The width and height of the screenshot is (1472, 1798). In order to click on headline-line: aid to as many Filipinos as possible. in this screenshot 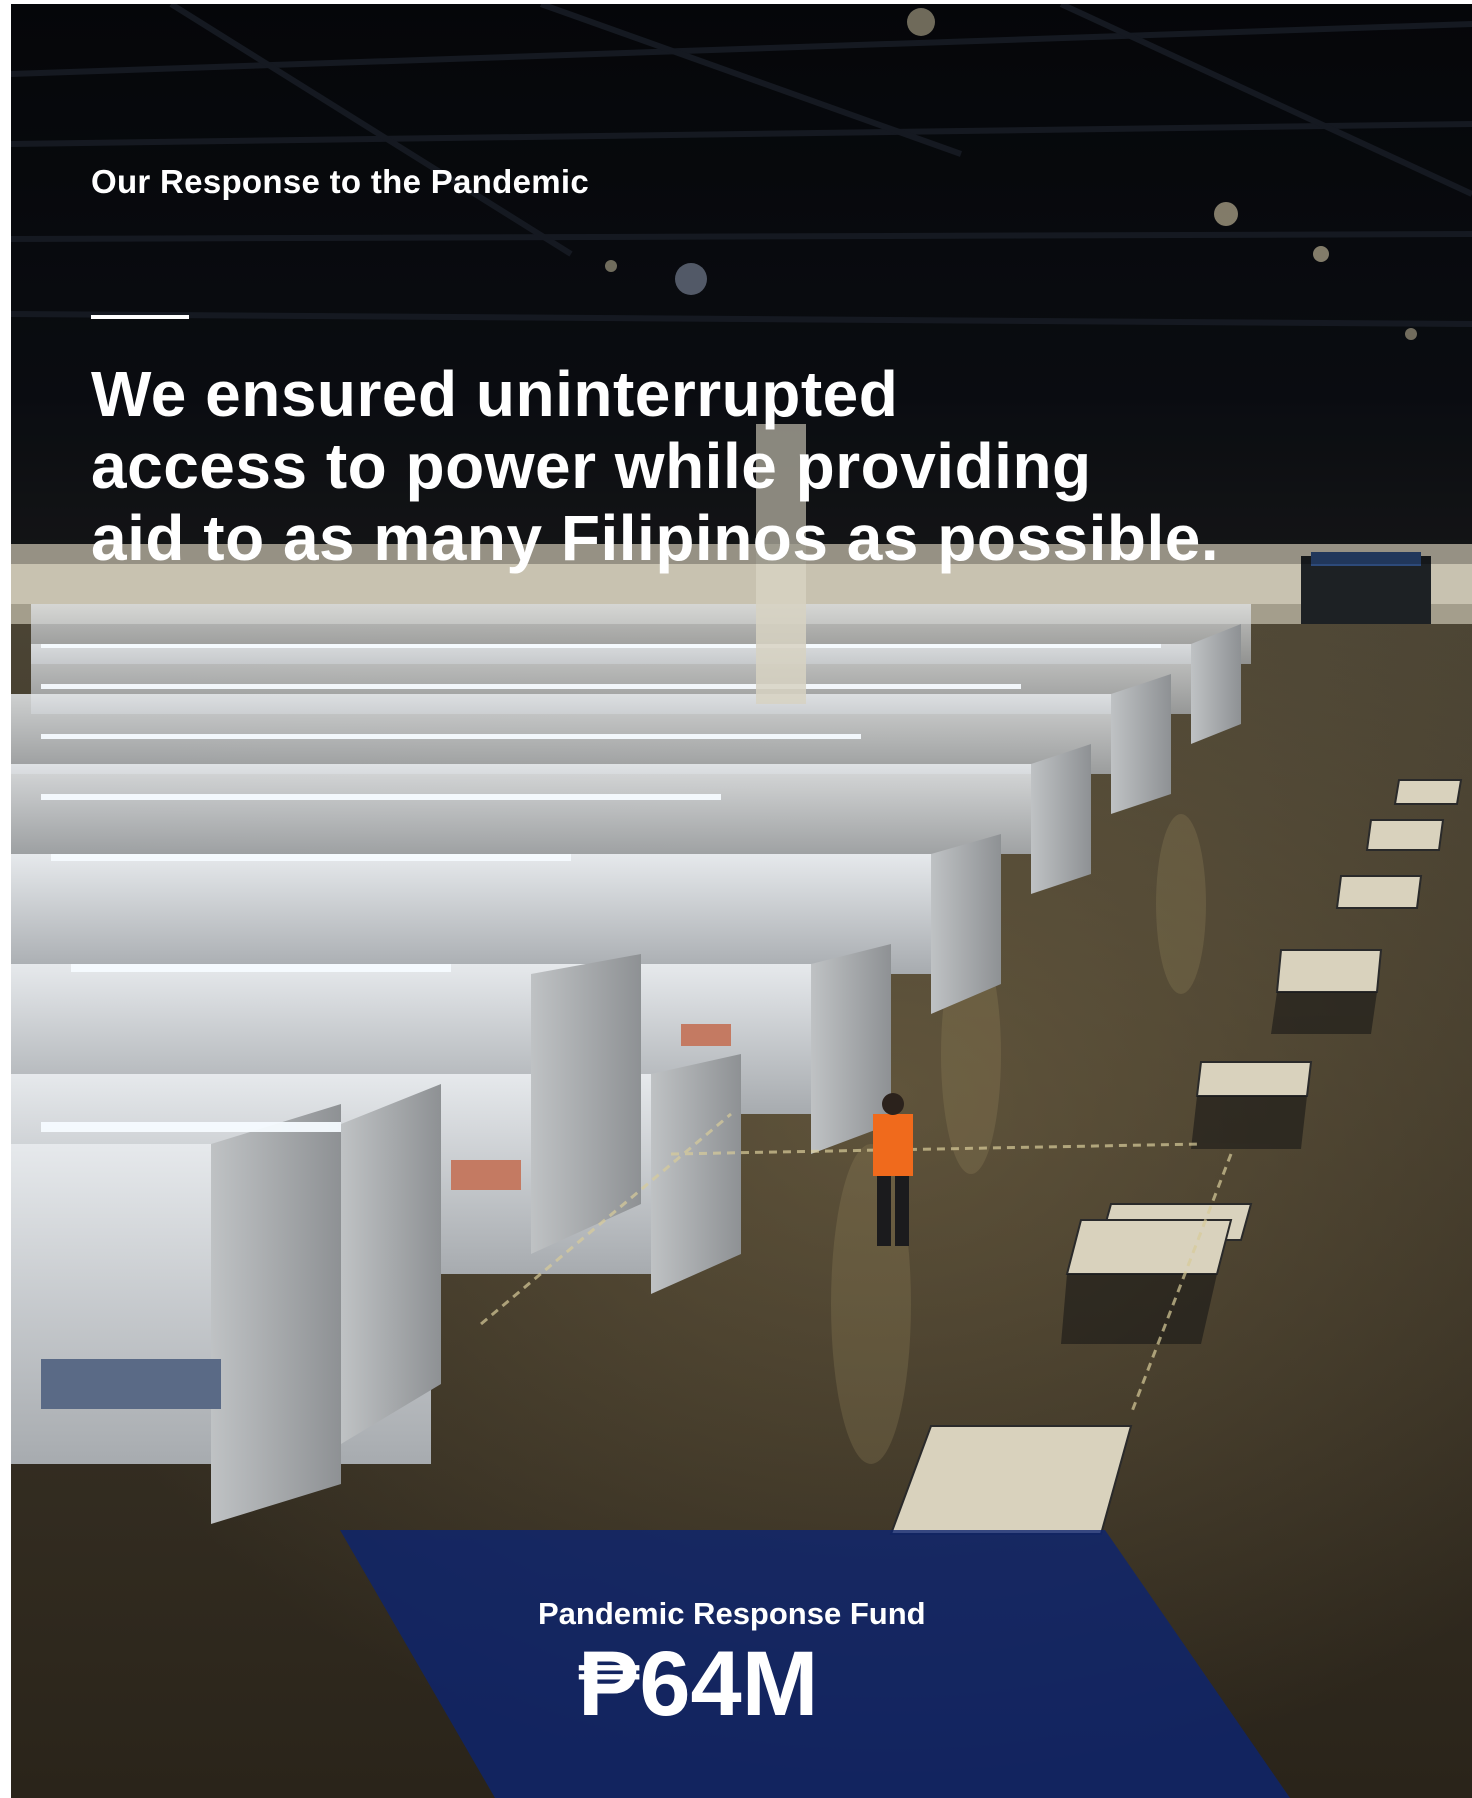, I will do `click(655, 538)`.